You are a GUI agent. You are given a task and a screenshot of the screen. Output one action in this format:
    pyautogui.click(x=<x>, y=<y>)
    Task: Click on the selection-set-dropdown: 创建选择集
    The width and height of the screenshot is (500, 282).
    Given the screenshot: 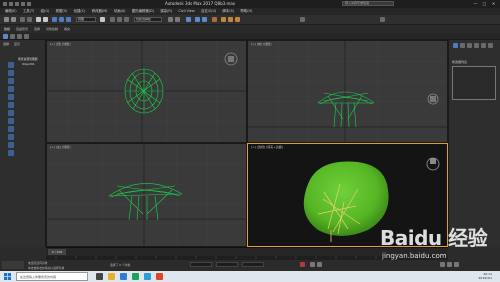 What is the action you would take?
    pyautogui.click(x=148, y=19)
    